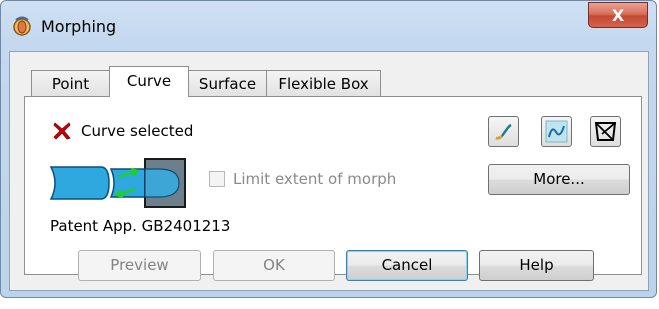 Image resolution: width=659 pixels, height=309 pixels. Describe the element at coordinates (556, 131) in the screenshot. I see `curve-morph-icon` at that location.